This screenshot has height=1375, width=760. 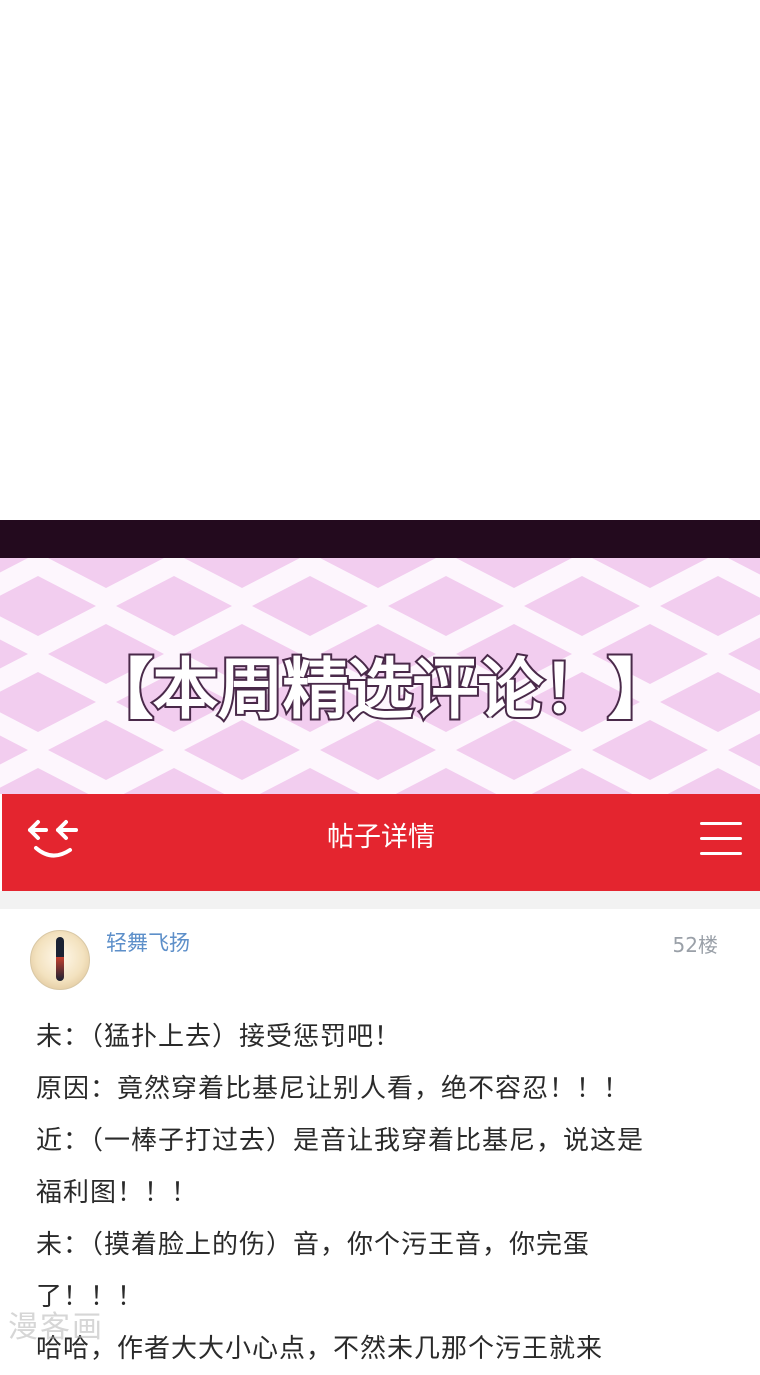 I want to click on dark-divider-band, so click(x=380, y=539).